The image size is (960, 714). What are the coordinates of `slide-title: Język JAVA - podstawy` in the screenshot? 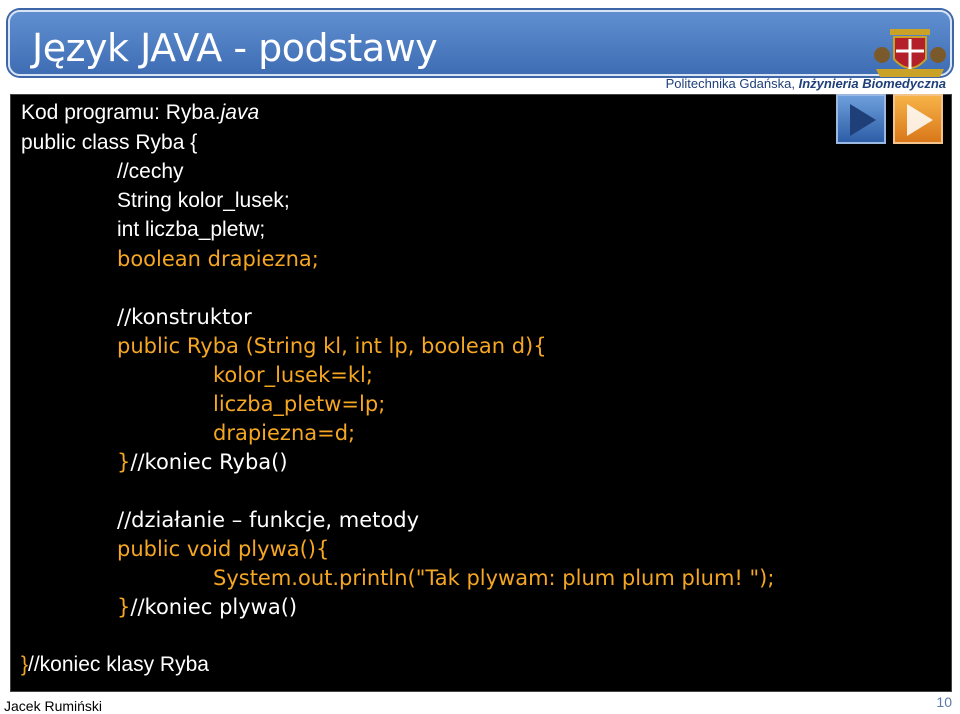 It's located at (235, 48).